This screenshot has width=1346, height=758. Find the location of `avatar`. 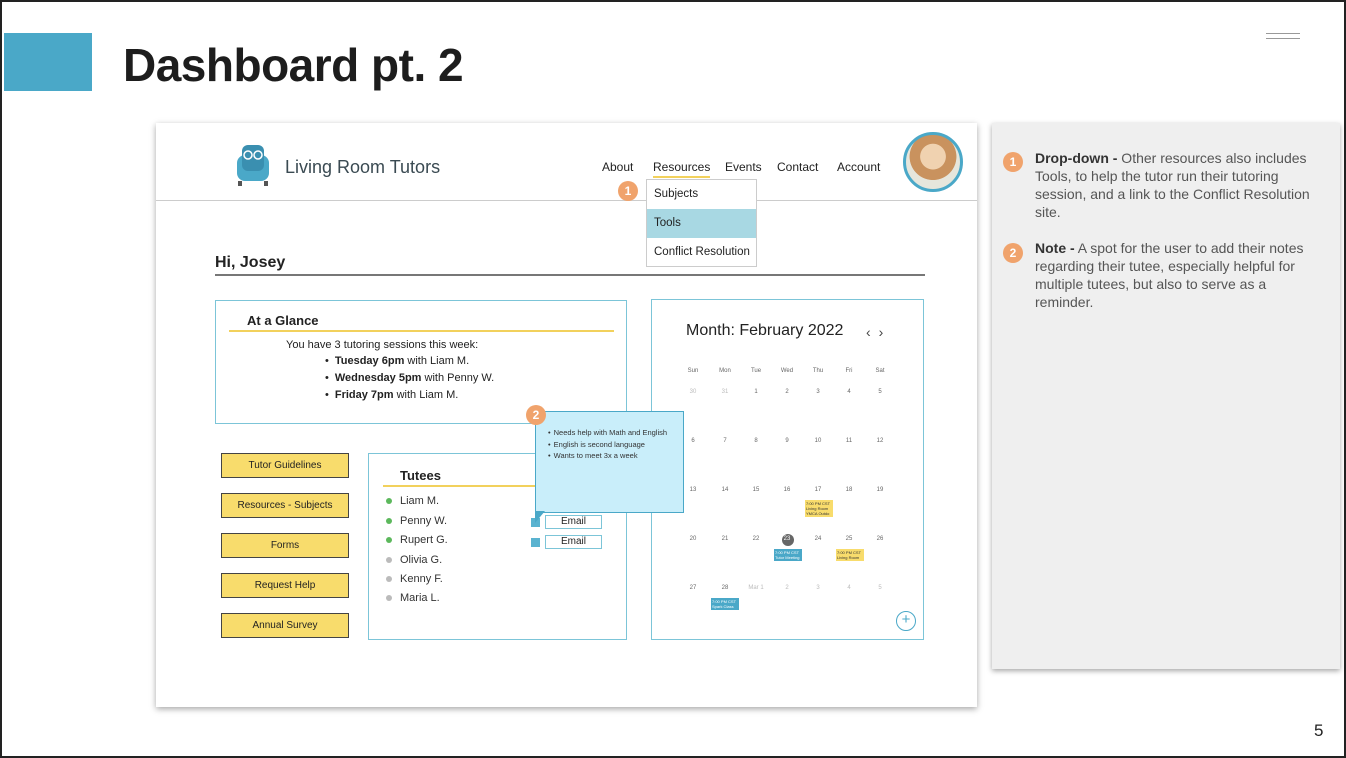

avatar is located at coordinates (933, 162).